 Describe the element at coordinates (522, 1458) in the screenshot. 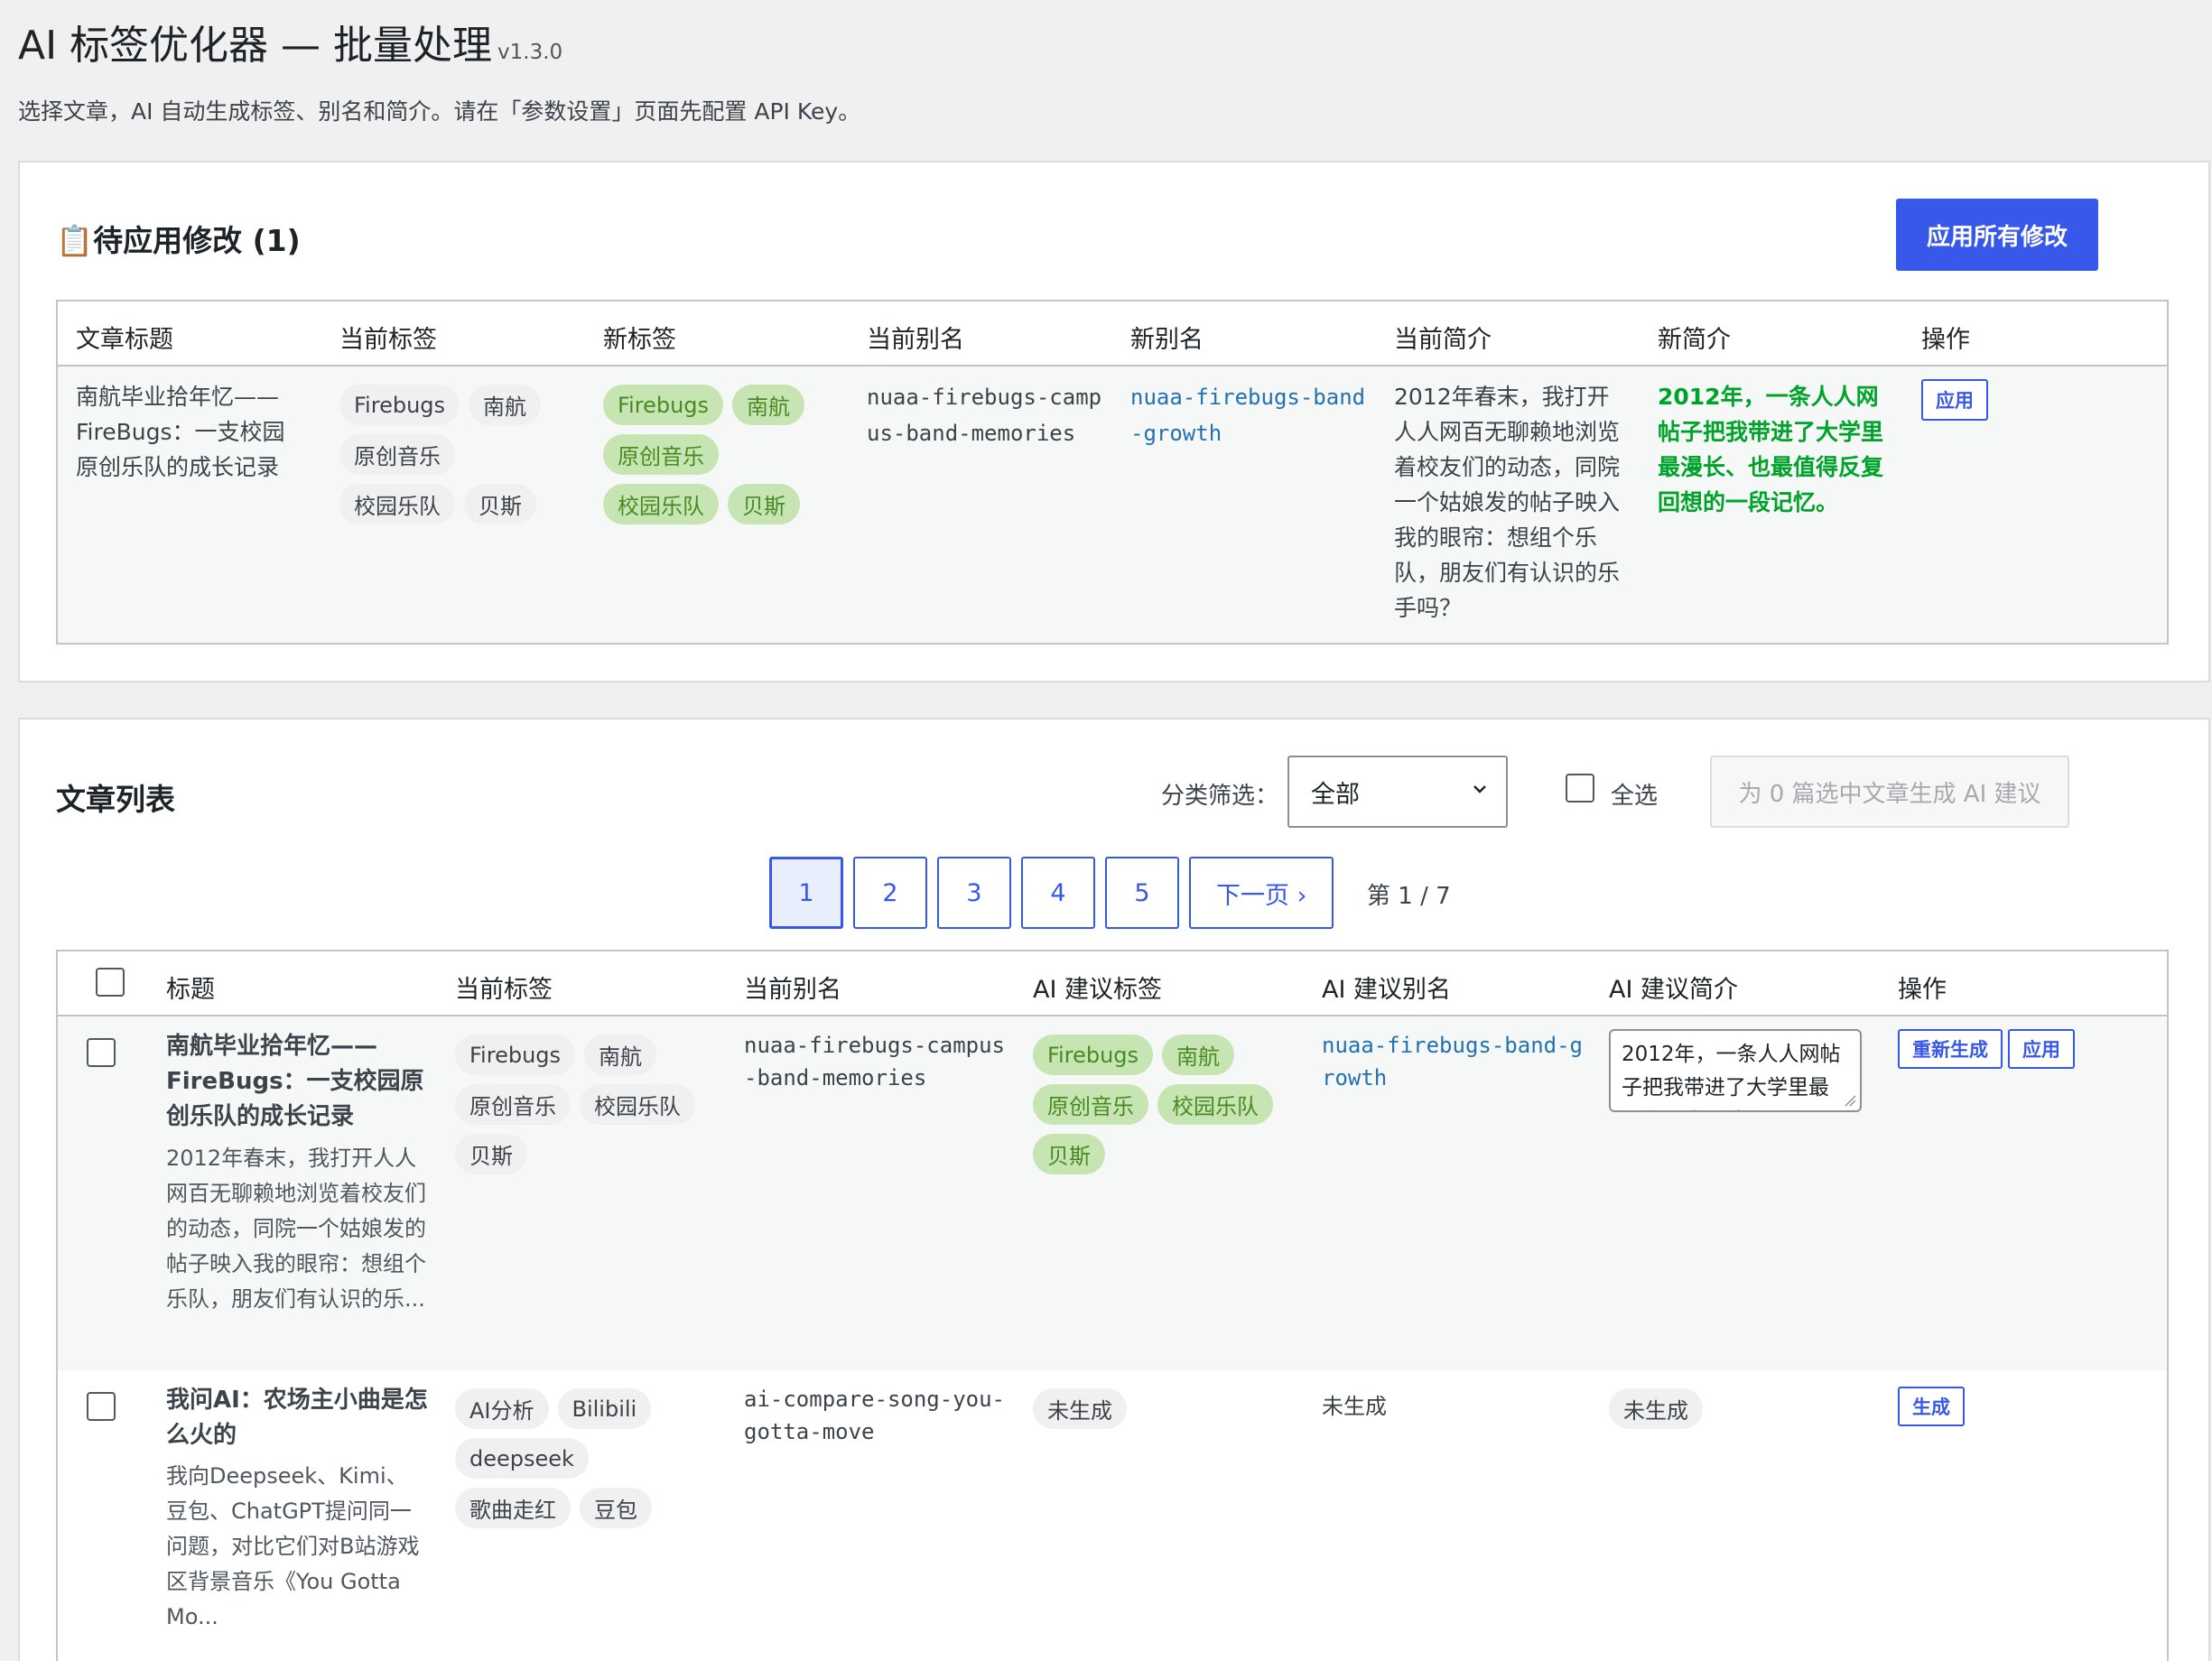

I see `tag: deepseek` at that location.